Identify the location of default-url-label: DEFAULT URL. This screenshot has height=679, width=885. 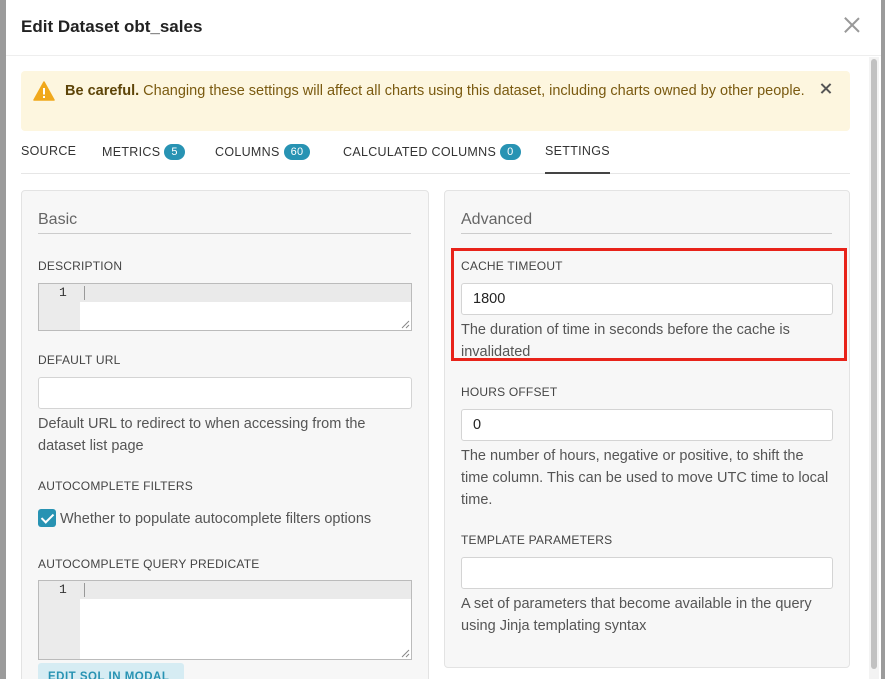
(79, 360).